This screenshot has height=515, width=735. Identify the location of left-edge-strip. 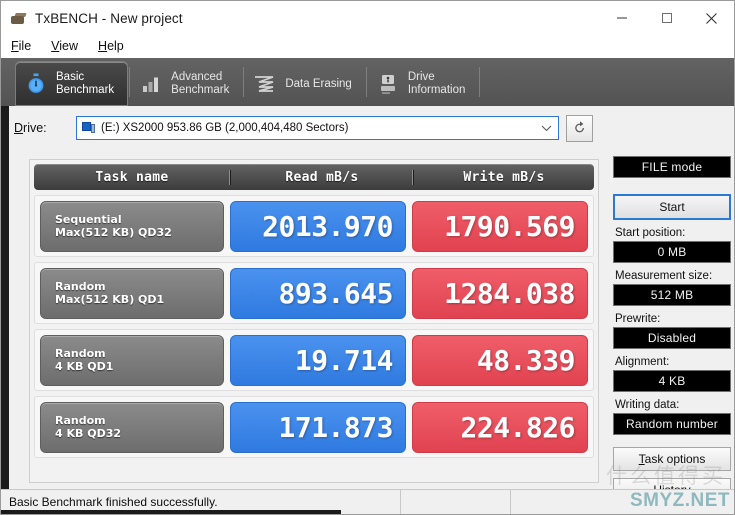
(5, 297).